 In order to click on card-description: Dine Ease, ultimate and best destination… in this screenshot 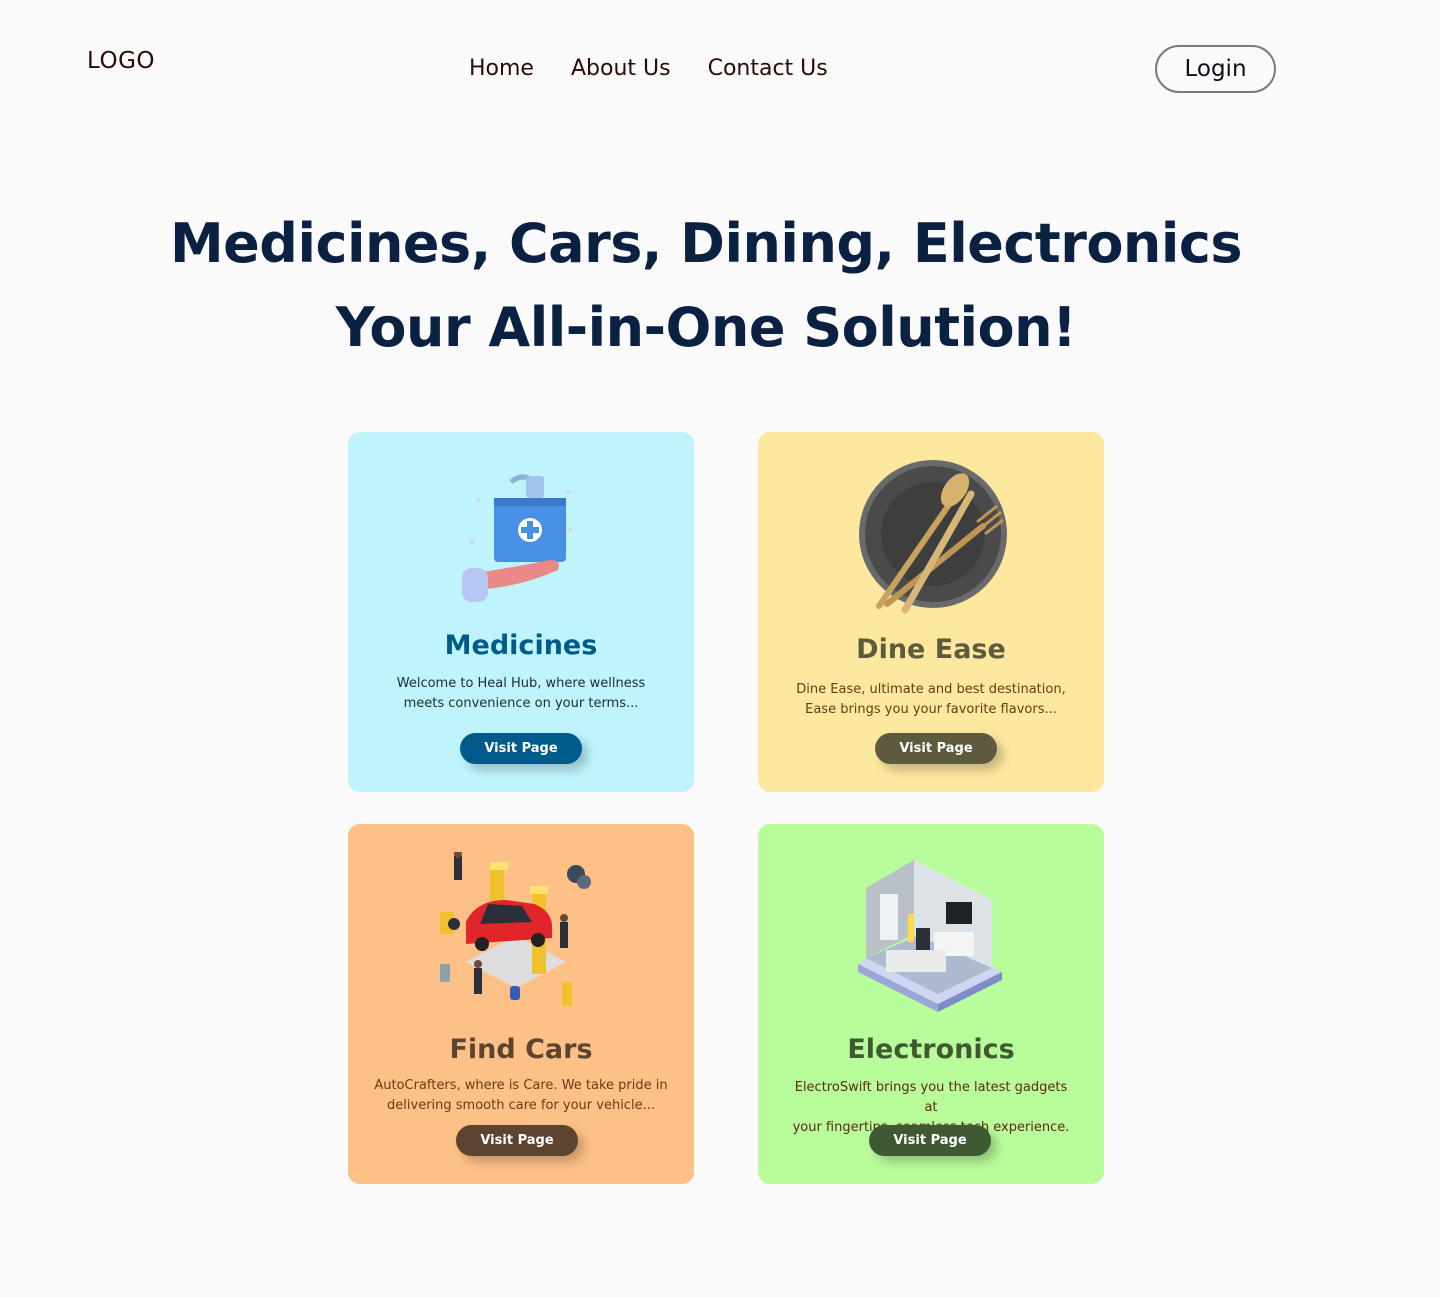, I will do `click(931, 700)`.